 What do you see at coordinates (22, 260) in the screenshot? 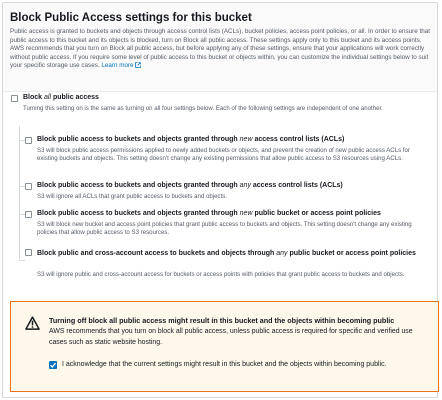
I see `tree-branch` at bounding box center [22, 260].